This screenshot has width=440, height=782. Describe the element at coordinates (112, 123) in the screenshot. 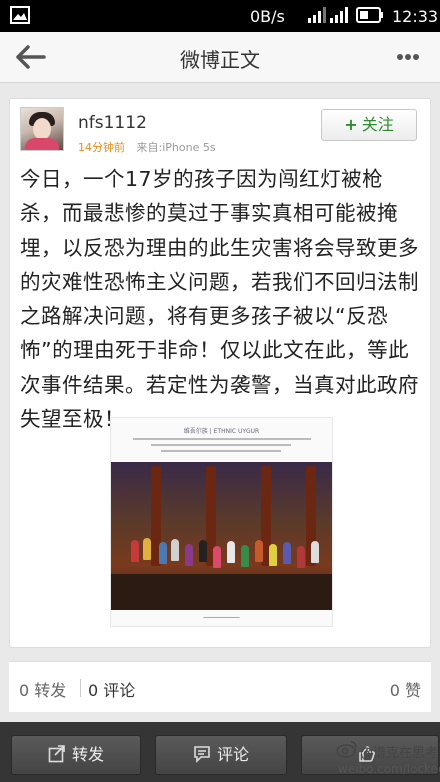

I see `username: nfs1112` at that location.